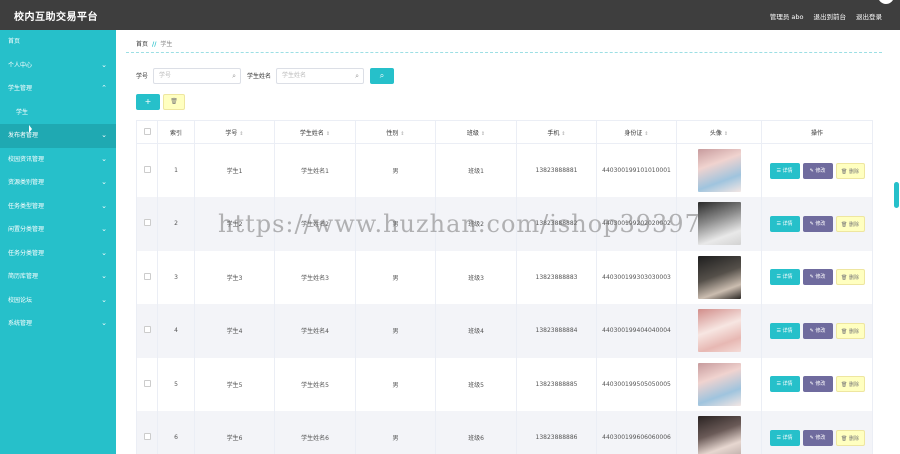 The image size is (900, 454). Describe the element at coordinates (382, 75) in the screenshot. I see `search-button: ⌕` at that location.